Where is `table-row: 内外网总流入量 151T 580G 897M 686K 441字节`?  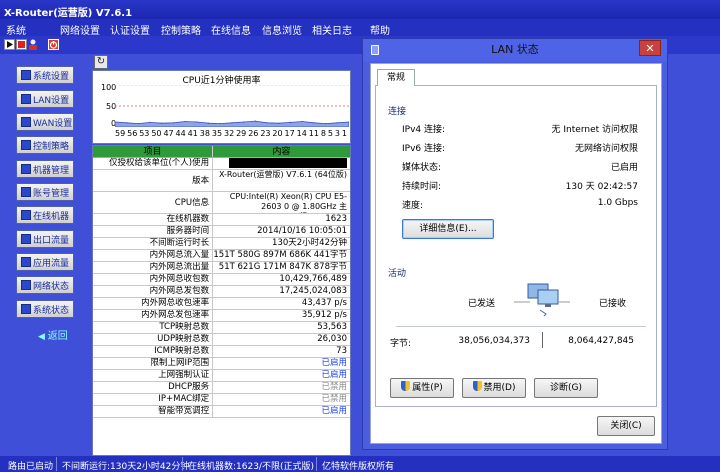
table-row: 内外网总流入量 151T 580G 897M 686K 441字节 is located at coordinates (221, 256).